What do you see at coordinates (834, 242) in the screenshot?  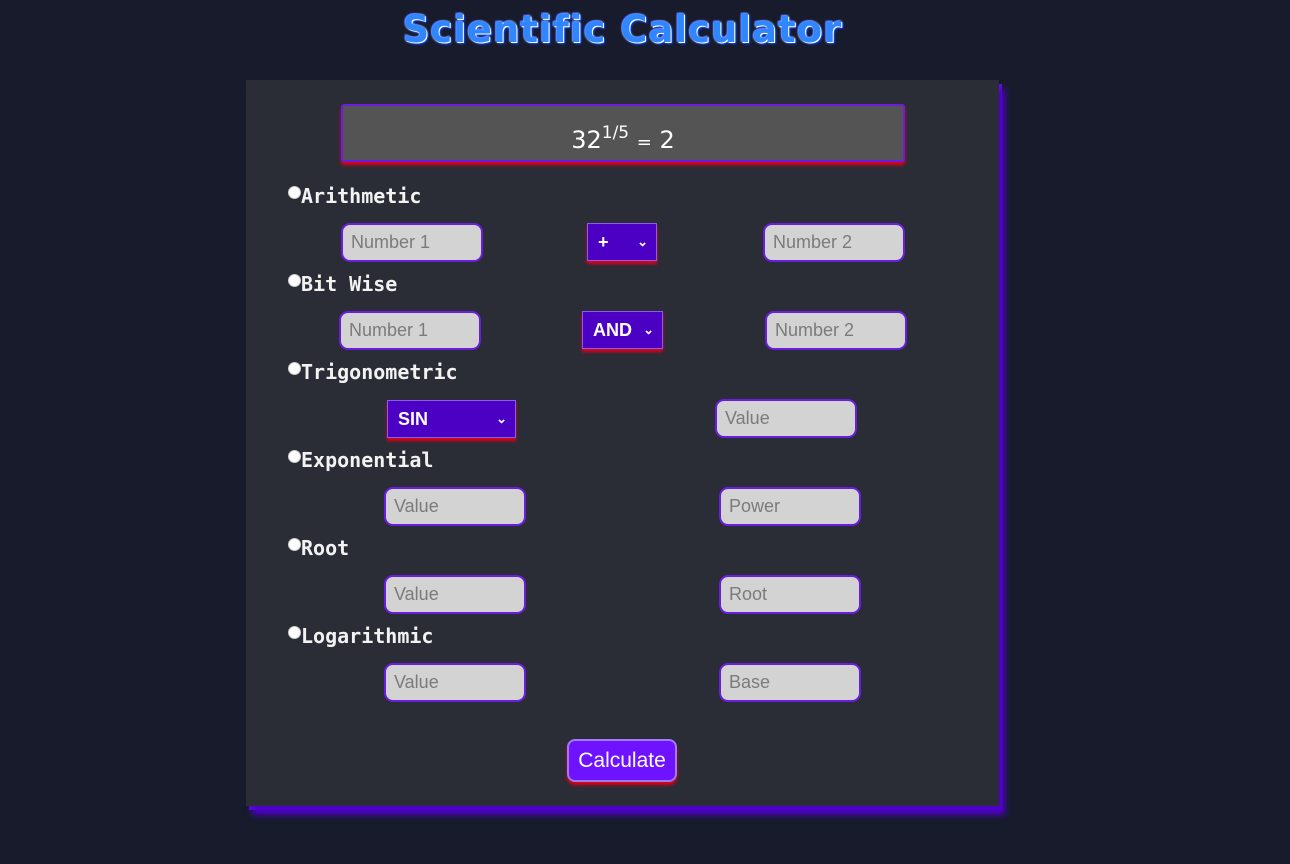 I see `arithmetic-number2-input` at bounding box center [834, 242].